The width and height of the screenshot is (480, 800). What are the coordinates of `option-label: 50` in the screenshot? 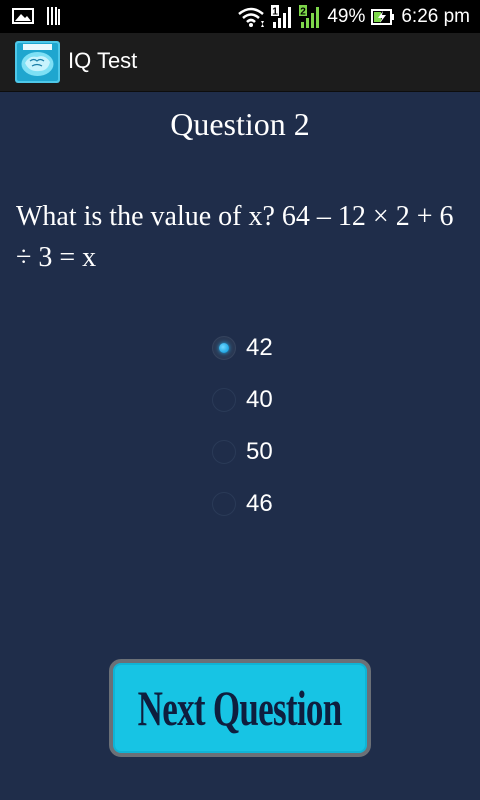 It's located at (259, 452).